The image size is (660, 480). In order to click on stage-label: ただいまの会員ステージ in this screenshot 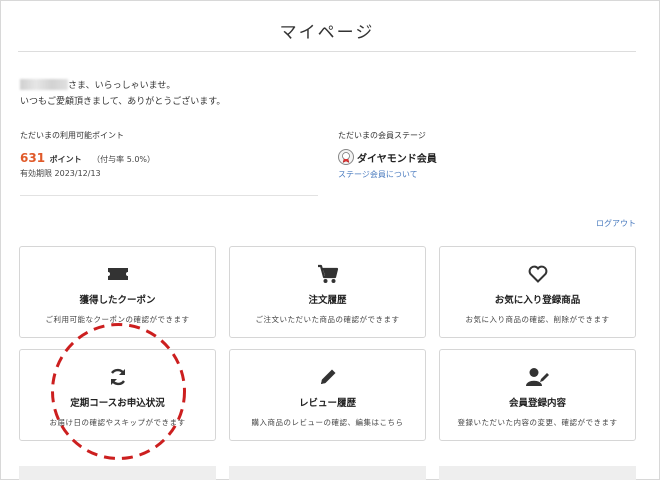, I will do `click(382, 135)`.